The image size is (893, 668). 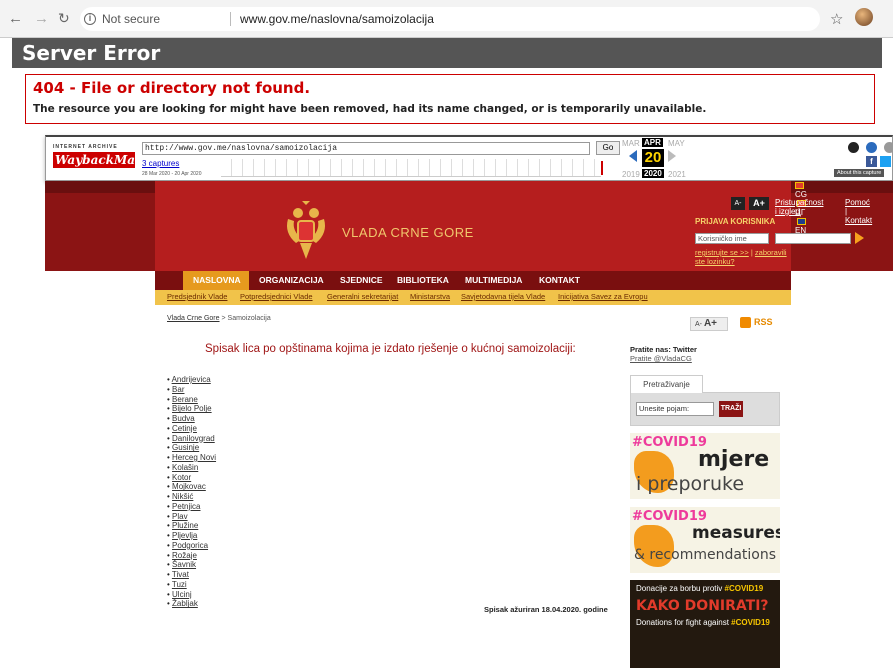 I want to click on login-submit-arrow-icon, so click(x=859, y=238).